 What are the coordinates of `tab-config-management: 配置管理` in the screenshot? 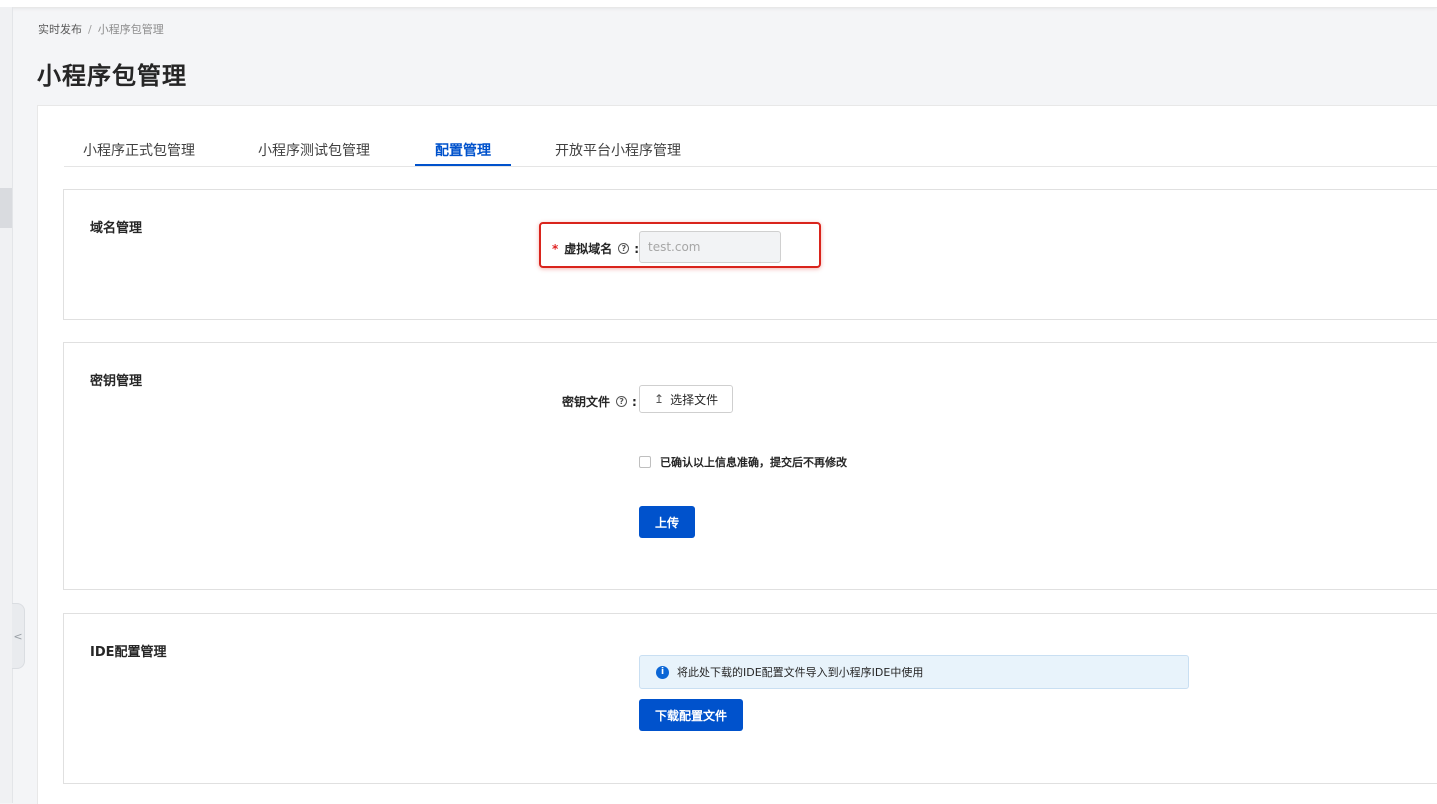 It's located at (463, 153).